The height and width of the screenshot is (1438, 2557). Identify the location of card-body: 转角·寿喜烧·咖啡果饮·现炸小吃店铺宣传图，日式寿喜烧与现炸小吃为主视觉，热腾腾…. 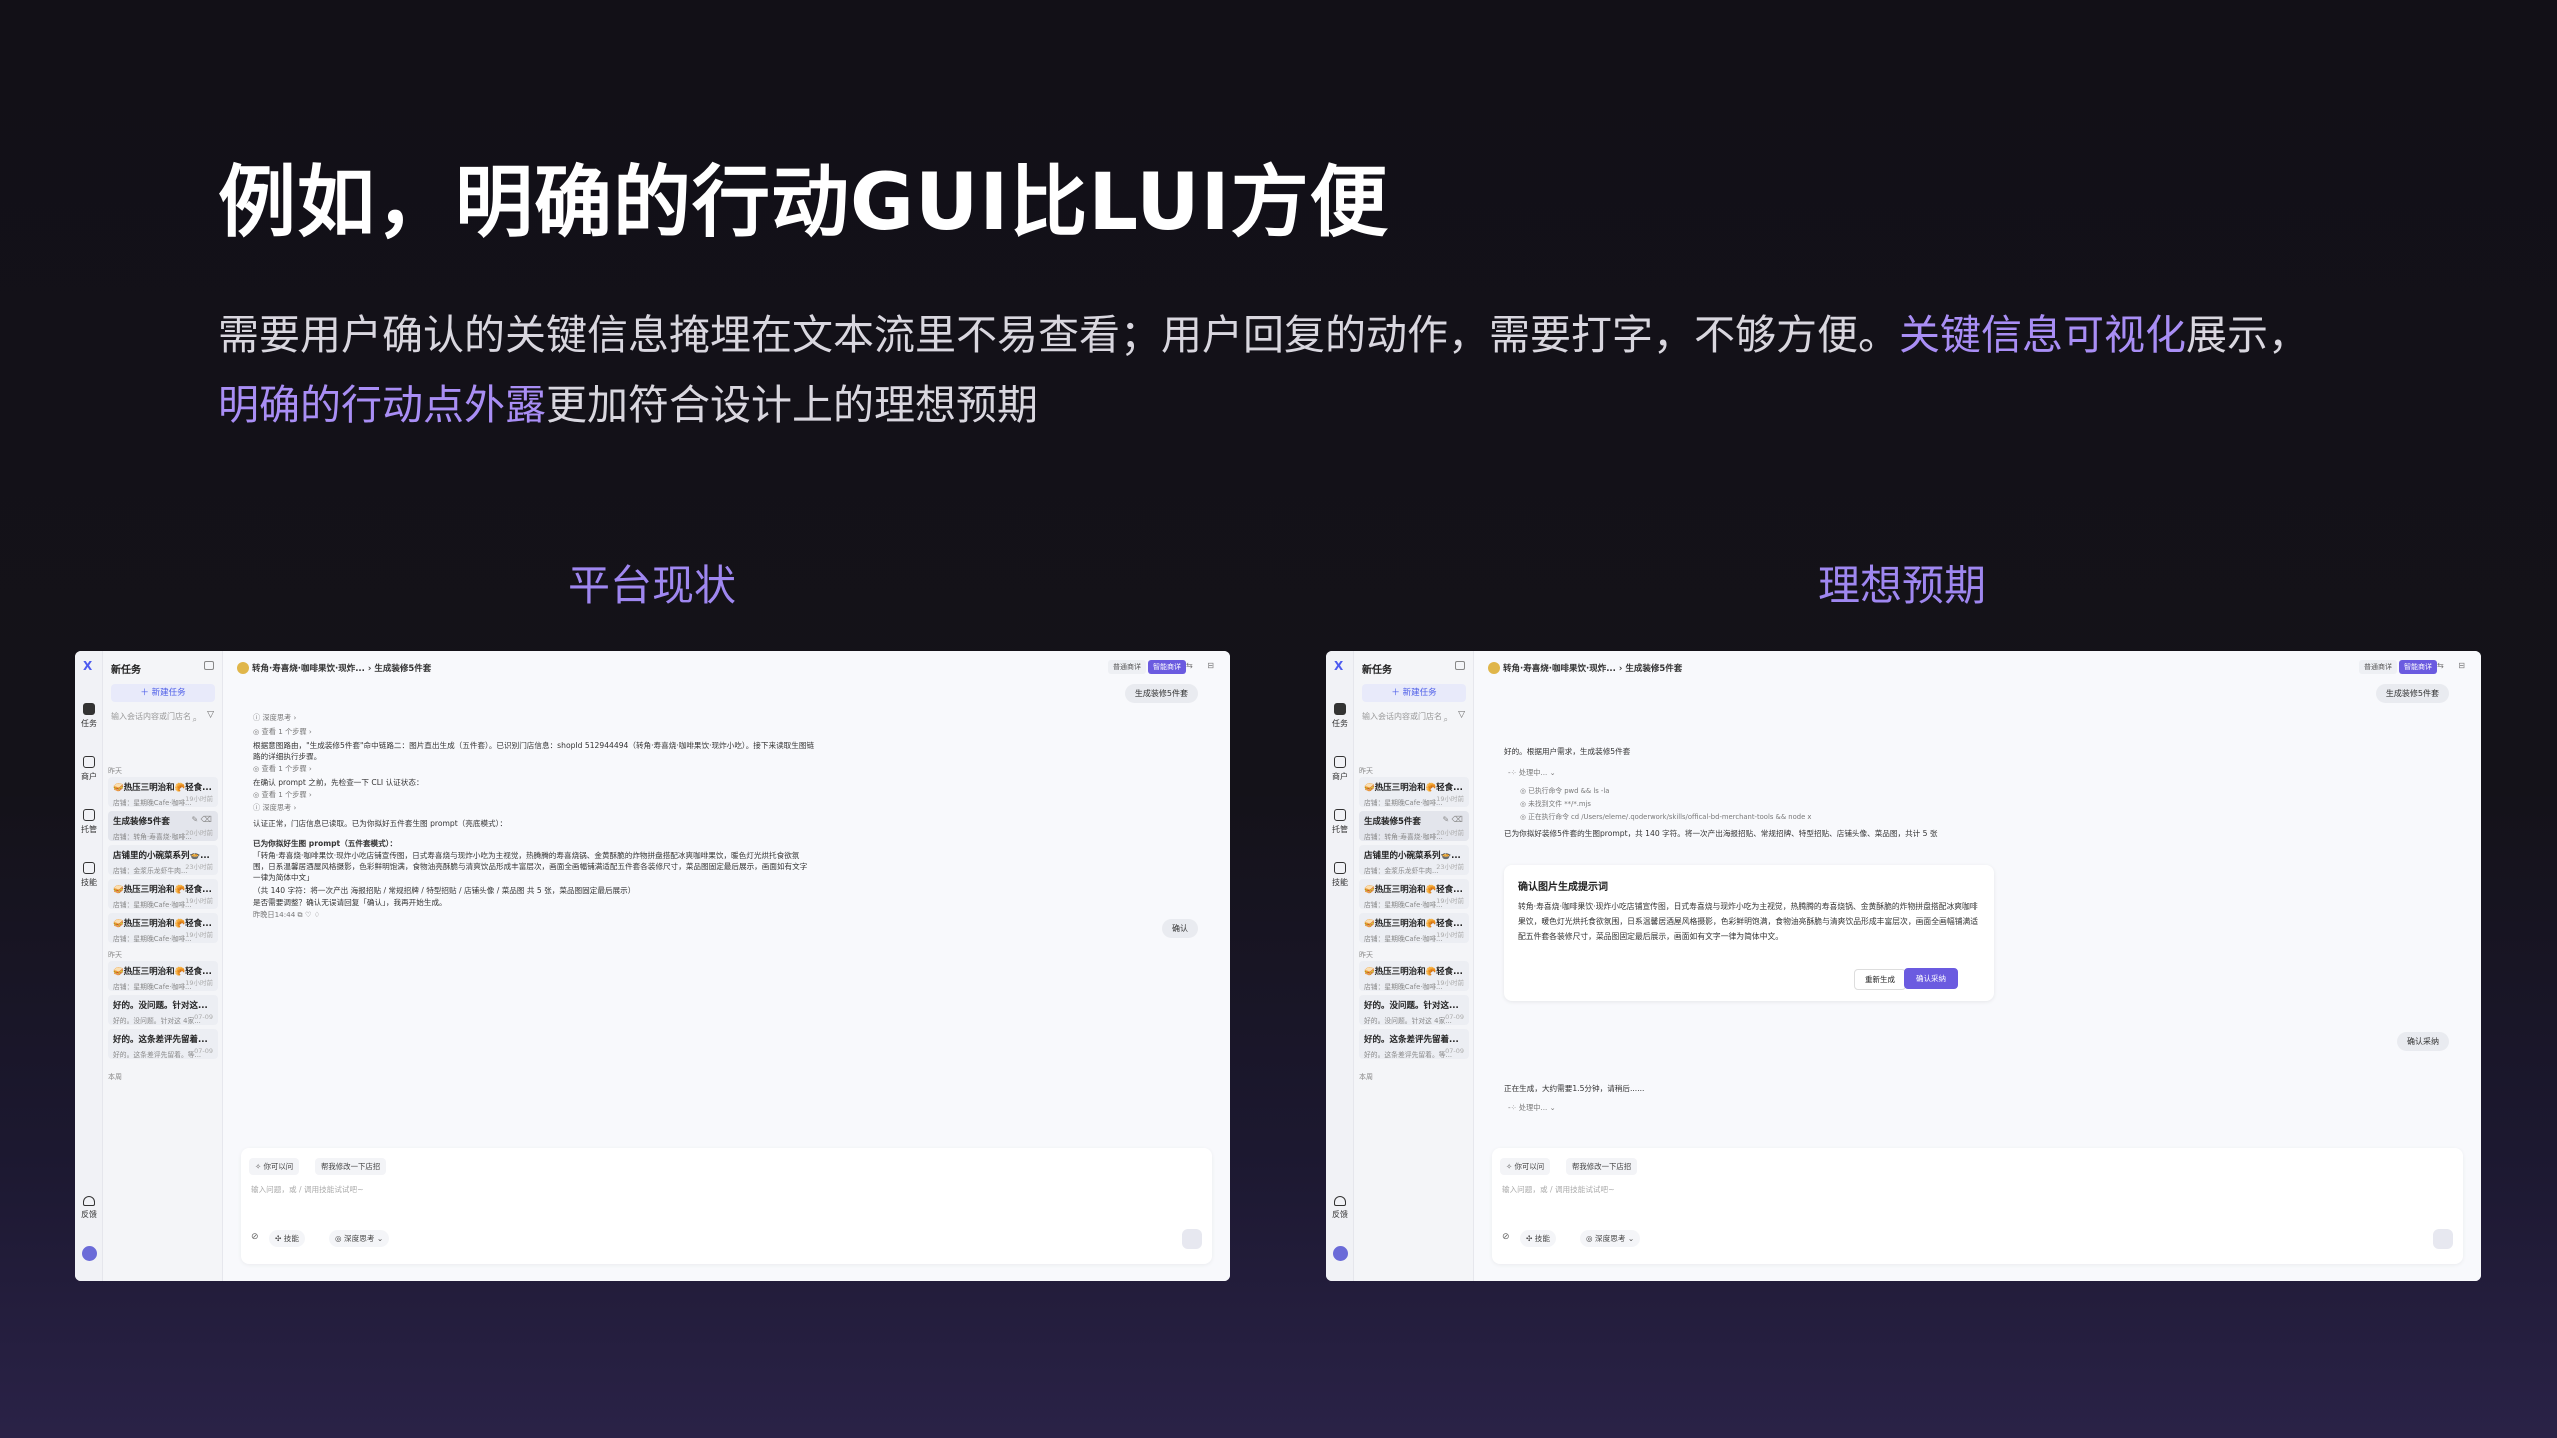
(1748, 921).